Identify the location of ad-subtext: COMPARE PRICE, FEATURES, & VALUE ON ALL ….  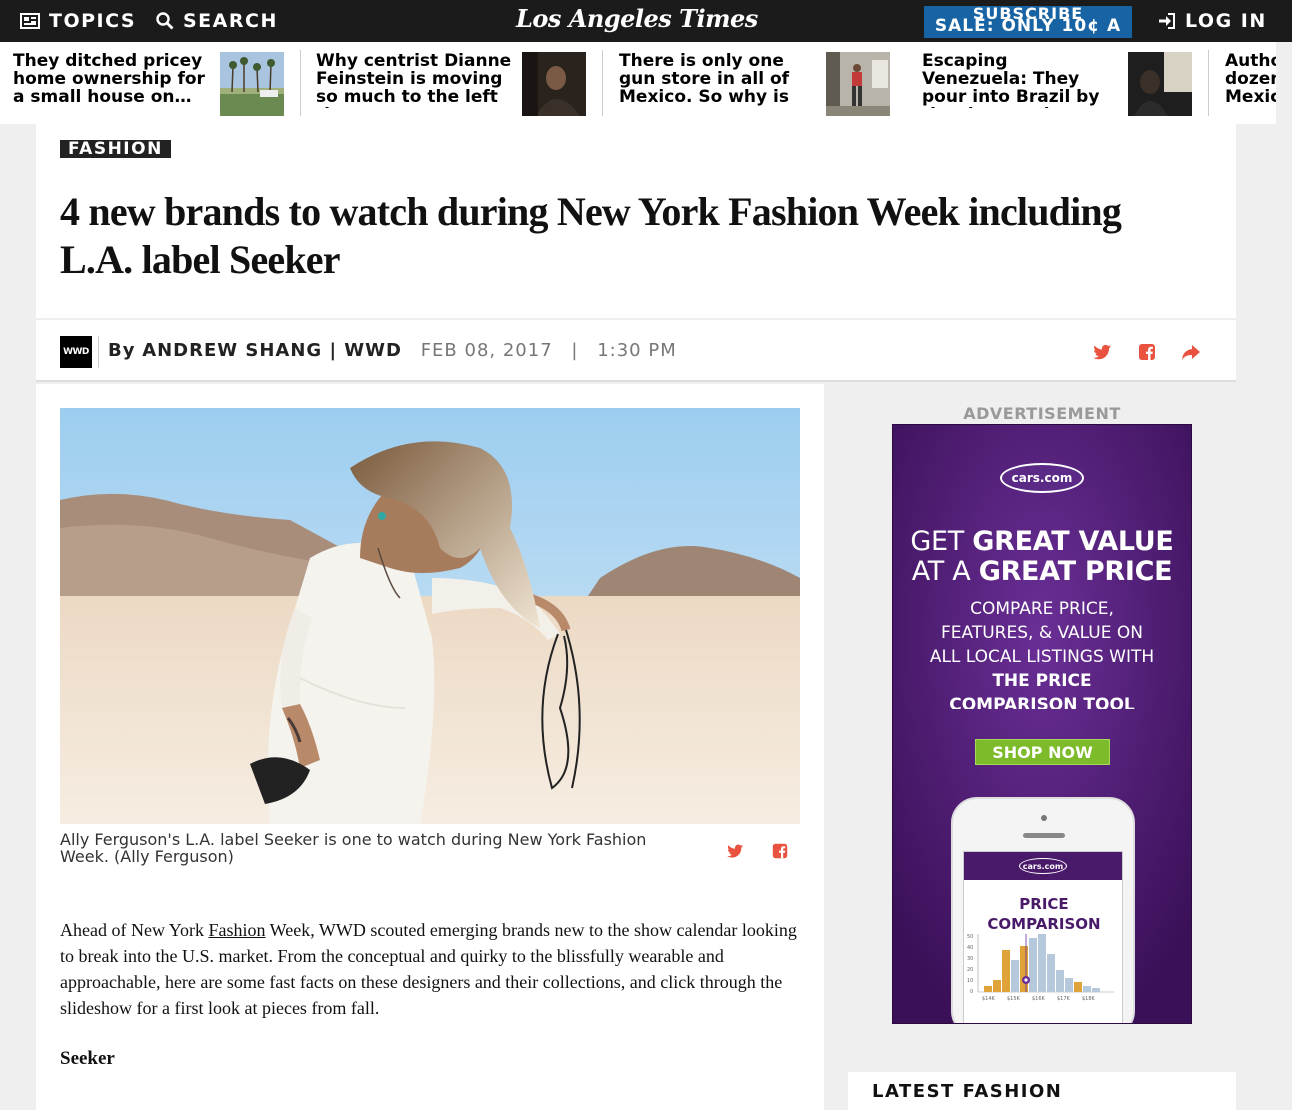
(1042, 653).